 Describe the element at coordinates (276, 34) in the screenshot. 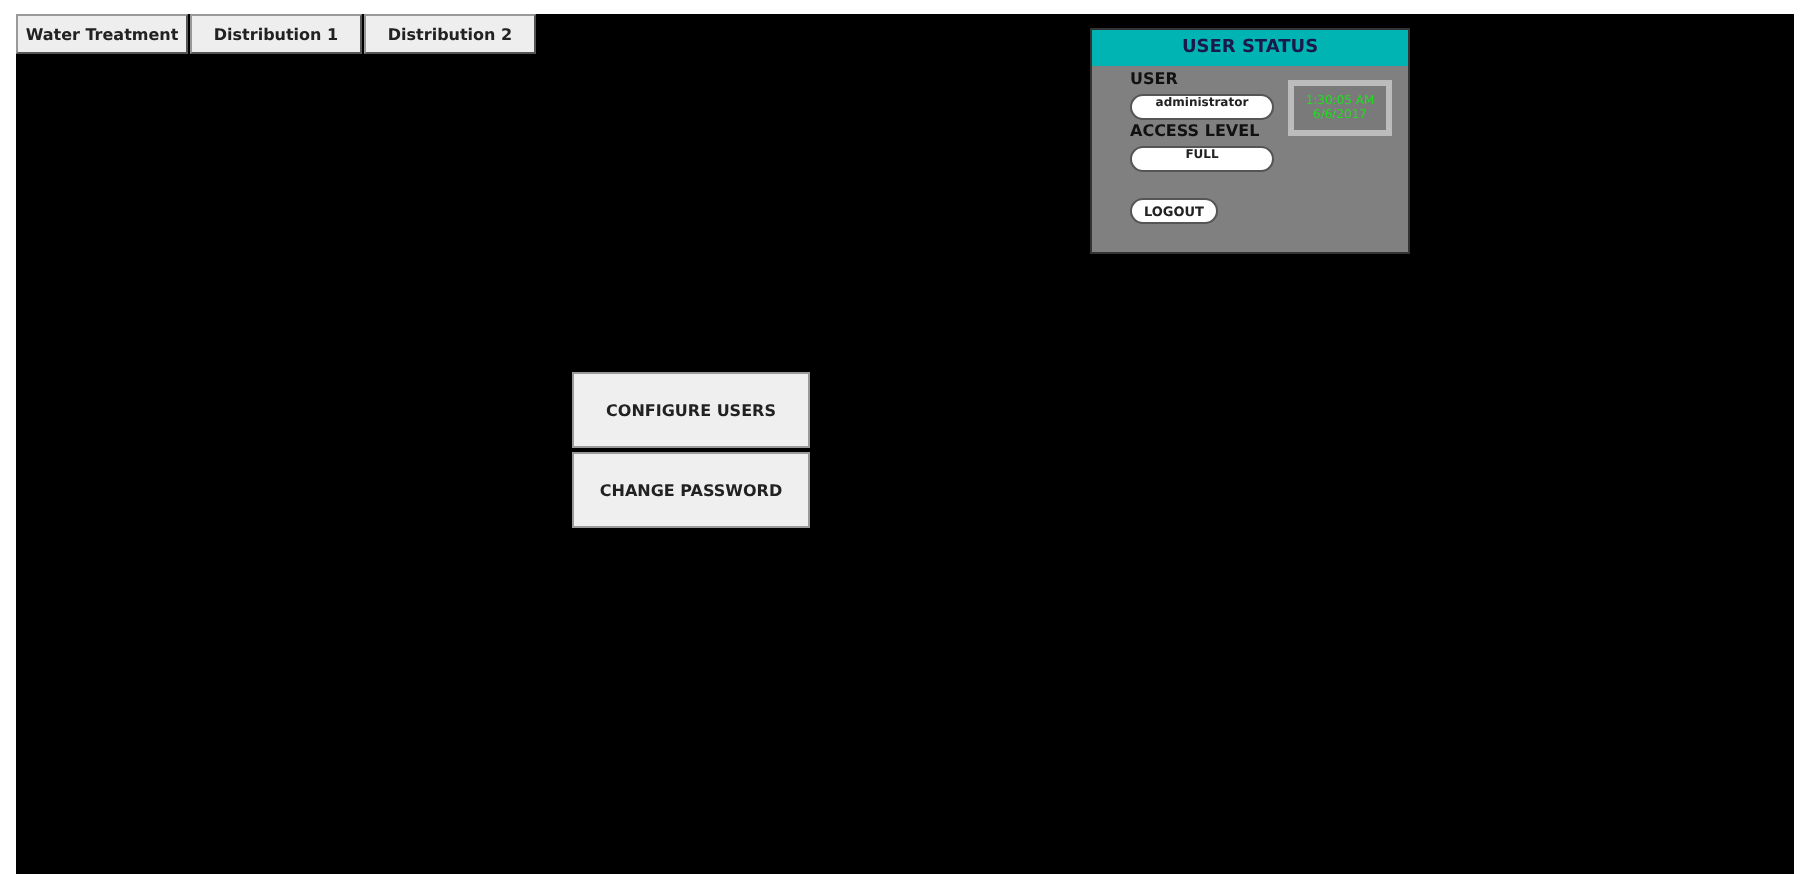

I see `nav-tab: Distribution 1` at that location.